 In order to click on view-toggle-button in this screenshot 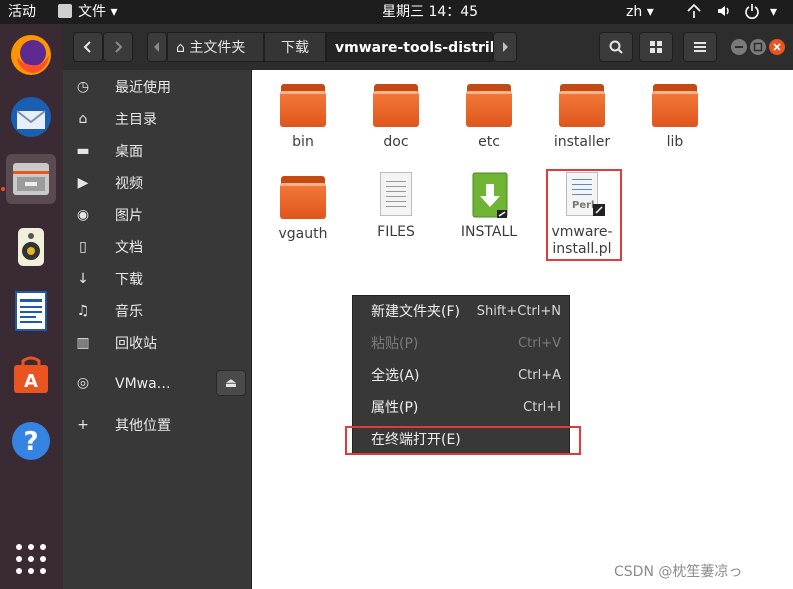, I will do `click(656, 47)`.